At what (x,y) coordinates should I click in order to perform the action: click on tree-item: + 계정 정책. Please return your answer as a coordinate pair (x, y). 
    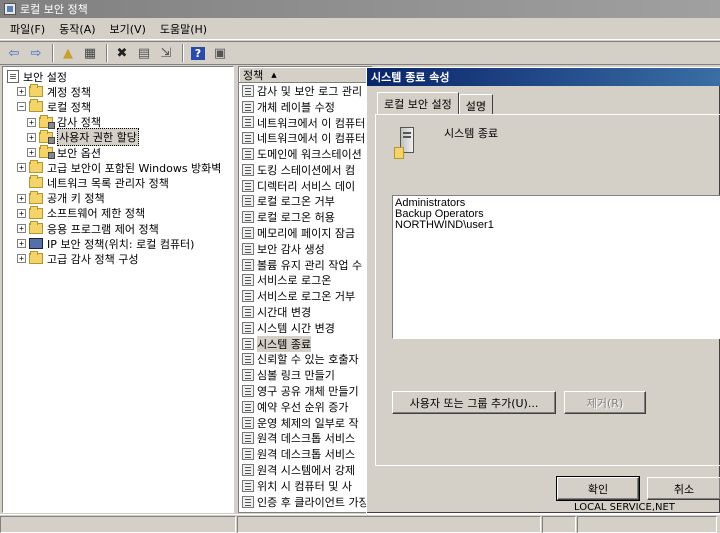
    Looking at the image, I should click on (54, 91).